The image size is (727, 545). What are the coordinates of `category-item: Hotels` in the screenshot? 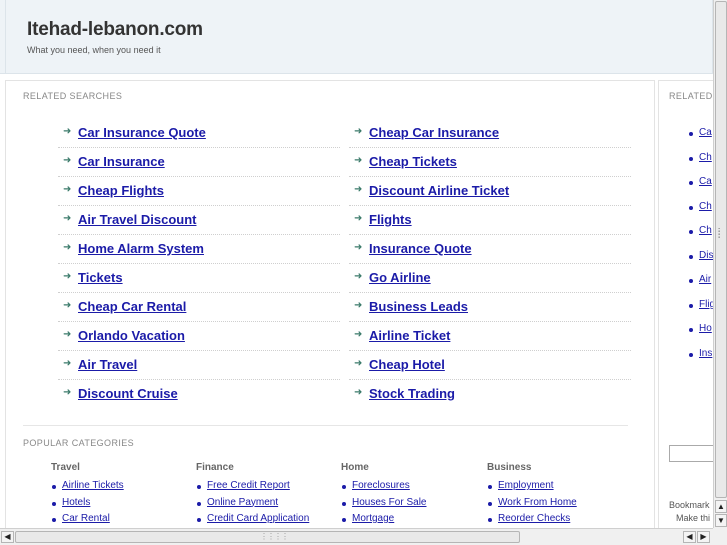 It's located at (121, 504).